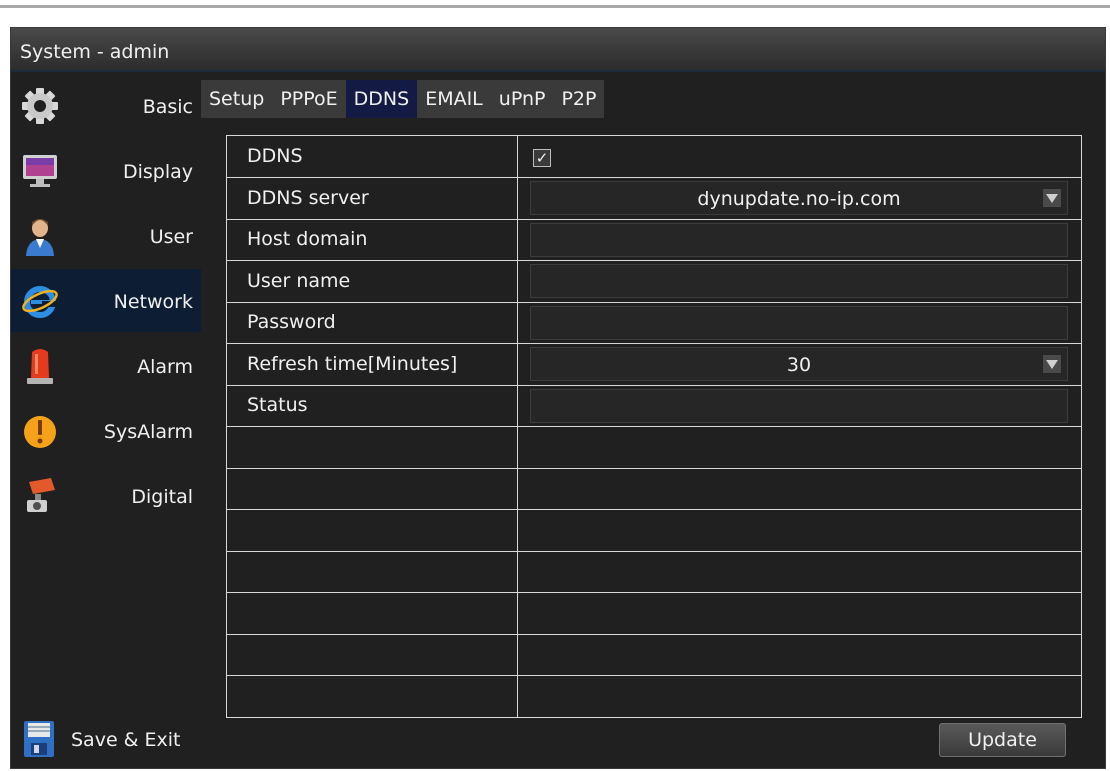  Describe the element at coordinates (799, 323) in the screenshot. I see `password-input` at that location.